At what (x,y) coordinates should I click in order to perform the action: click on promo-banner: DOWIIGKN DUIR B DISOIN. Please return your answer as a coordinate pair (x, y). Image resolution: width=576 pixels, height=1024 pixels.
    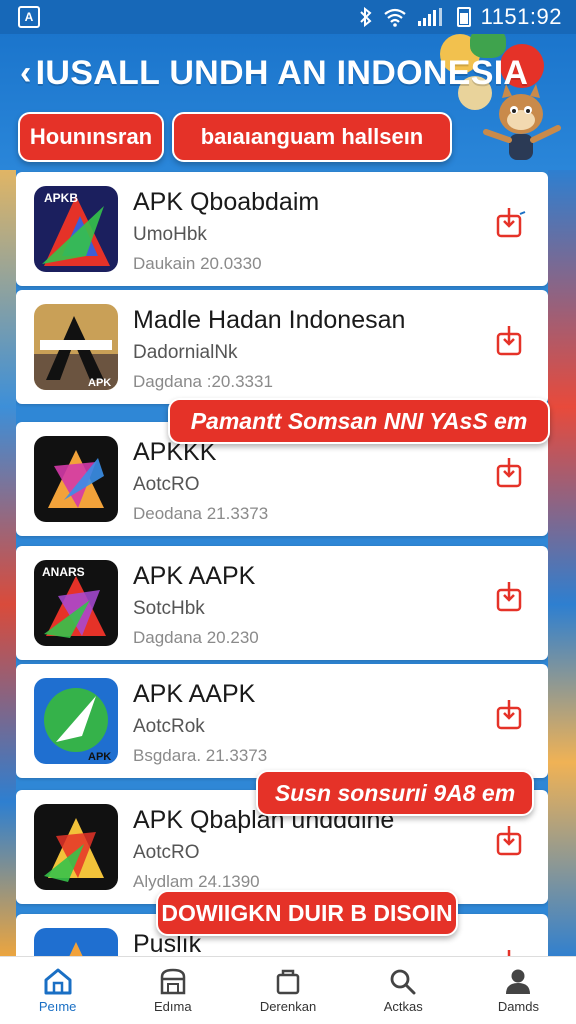
    Looking at the image, I should click on (307, 913).